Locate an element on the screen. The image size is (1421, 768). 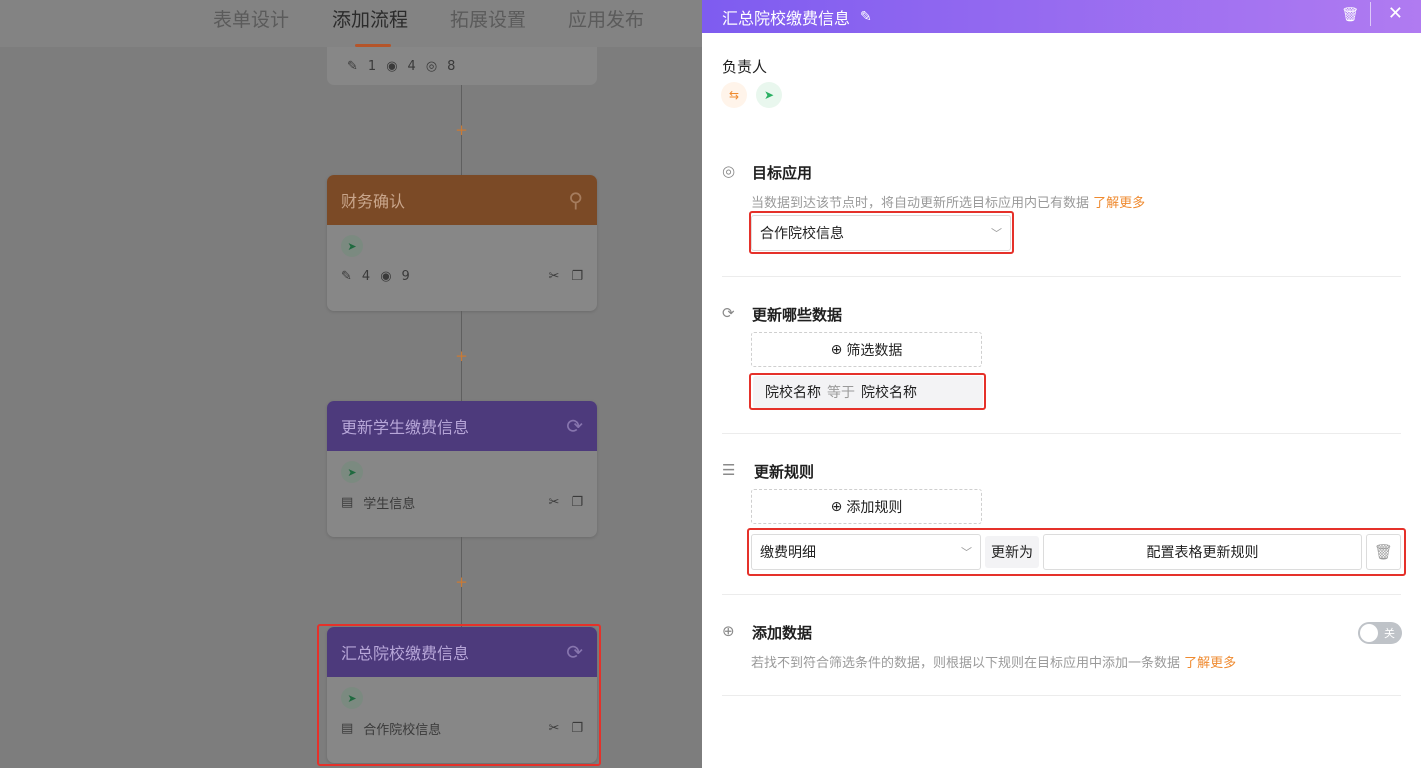
toggle-label: 关 is located at coordinates (1389, 633).